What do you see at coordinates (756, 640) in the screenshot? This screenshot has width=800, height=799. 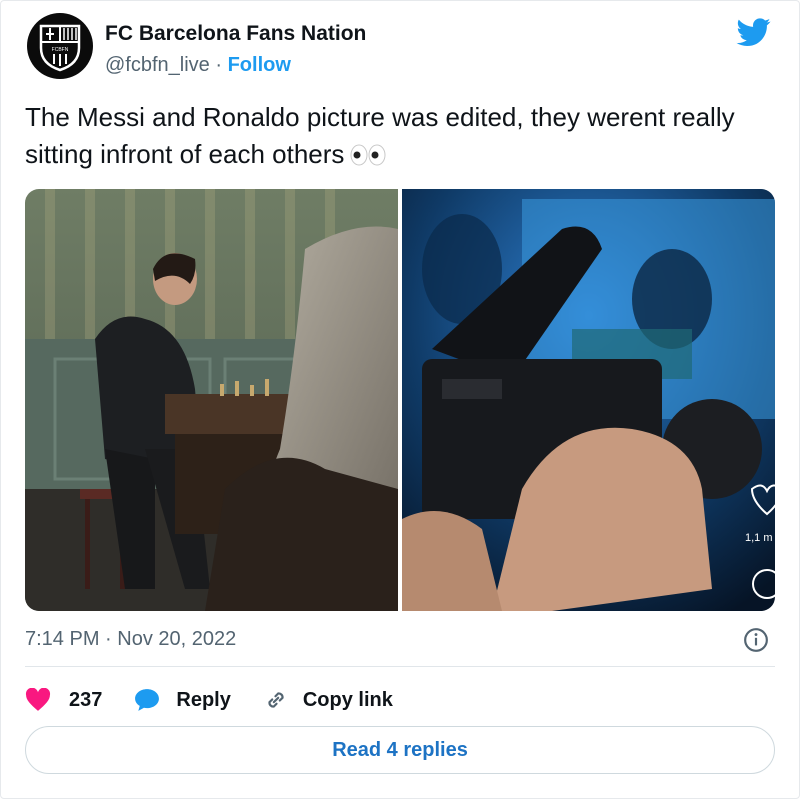 I see `info-icon` at bounding box center [756, 640].